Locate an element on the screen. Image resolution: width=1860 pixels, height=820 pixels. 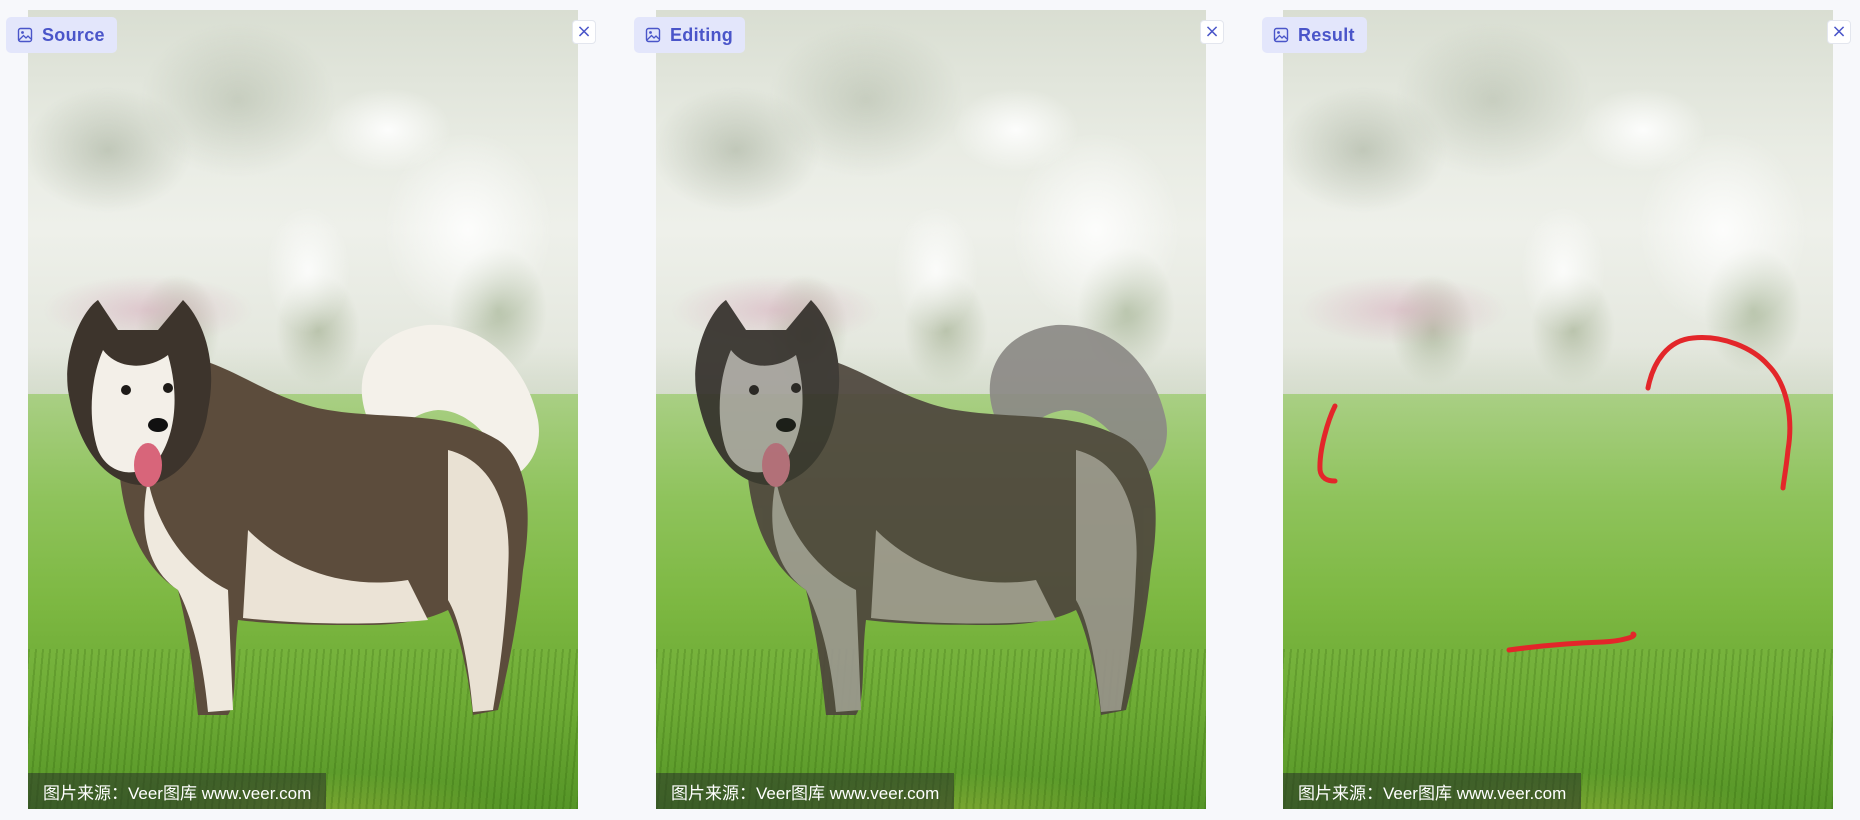
source-tag: Source is located at coordinates (61, 35).